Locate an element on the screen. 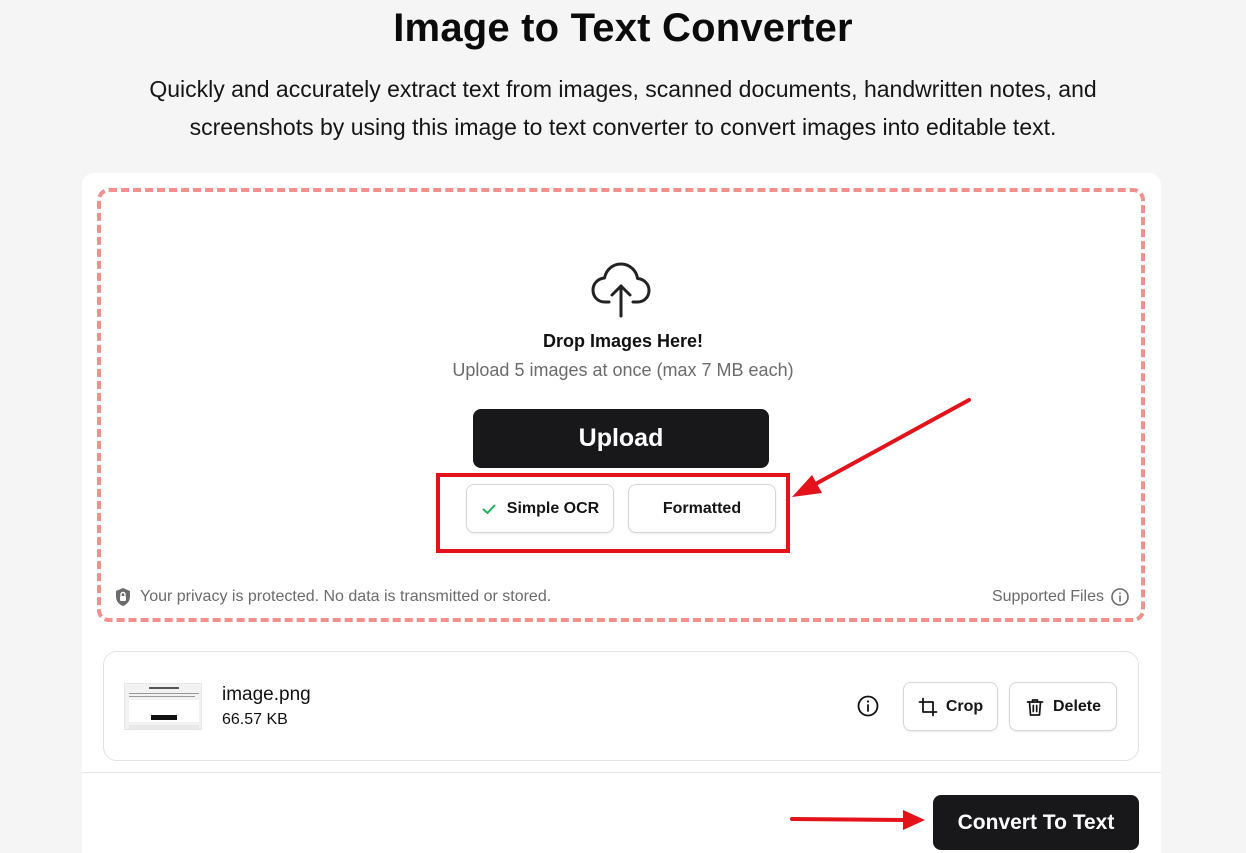 Image resolution: width=1246 pixels, height=853 pixels. delete-button: Delete is located at coordinates (1063, 706).